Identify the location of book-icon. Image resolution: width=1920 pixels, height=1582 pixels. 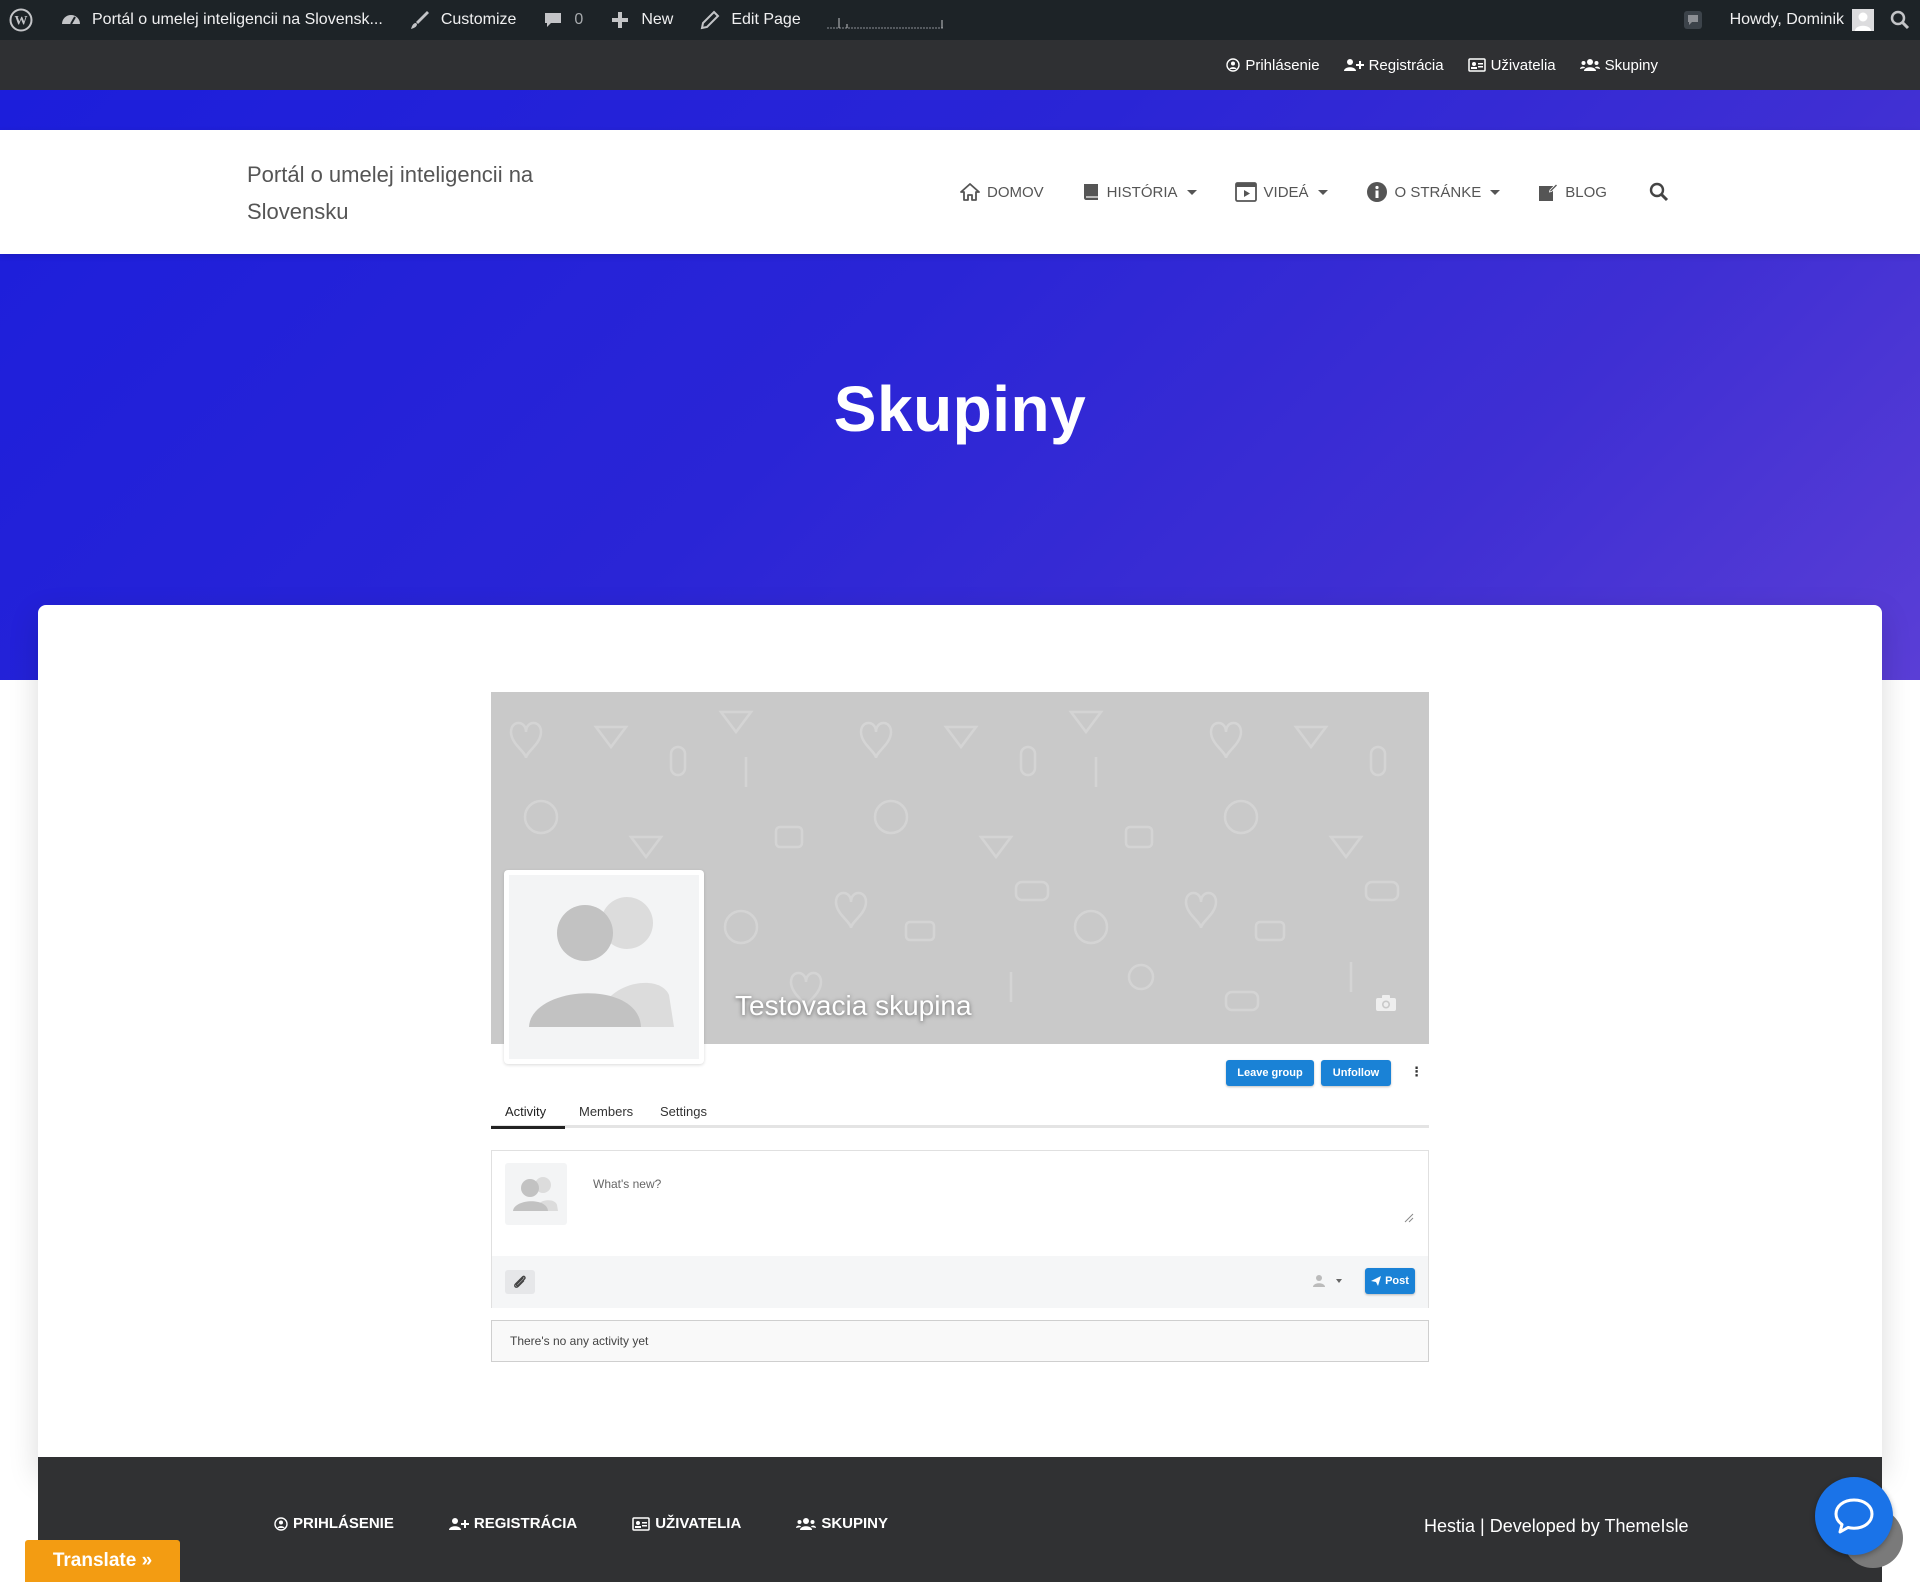
(1091, 192).